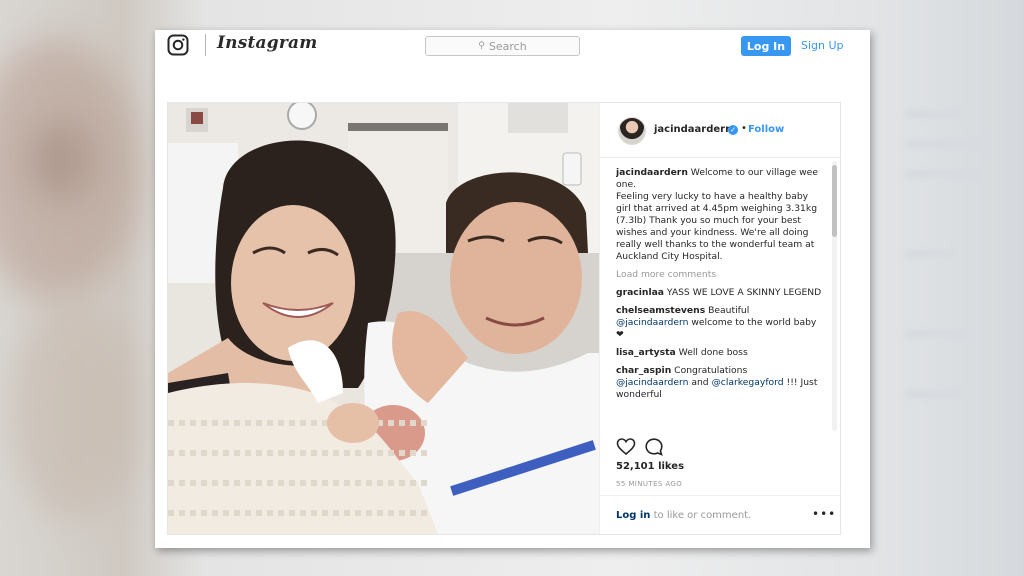 The width and height of the screenshot is (1024, 576). Describe the element at coordinates (743, 292) in the screenshot. I see `comment-text: YASS WE LOVE A SKINNY LEGEND` at that location.